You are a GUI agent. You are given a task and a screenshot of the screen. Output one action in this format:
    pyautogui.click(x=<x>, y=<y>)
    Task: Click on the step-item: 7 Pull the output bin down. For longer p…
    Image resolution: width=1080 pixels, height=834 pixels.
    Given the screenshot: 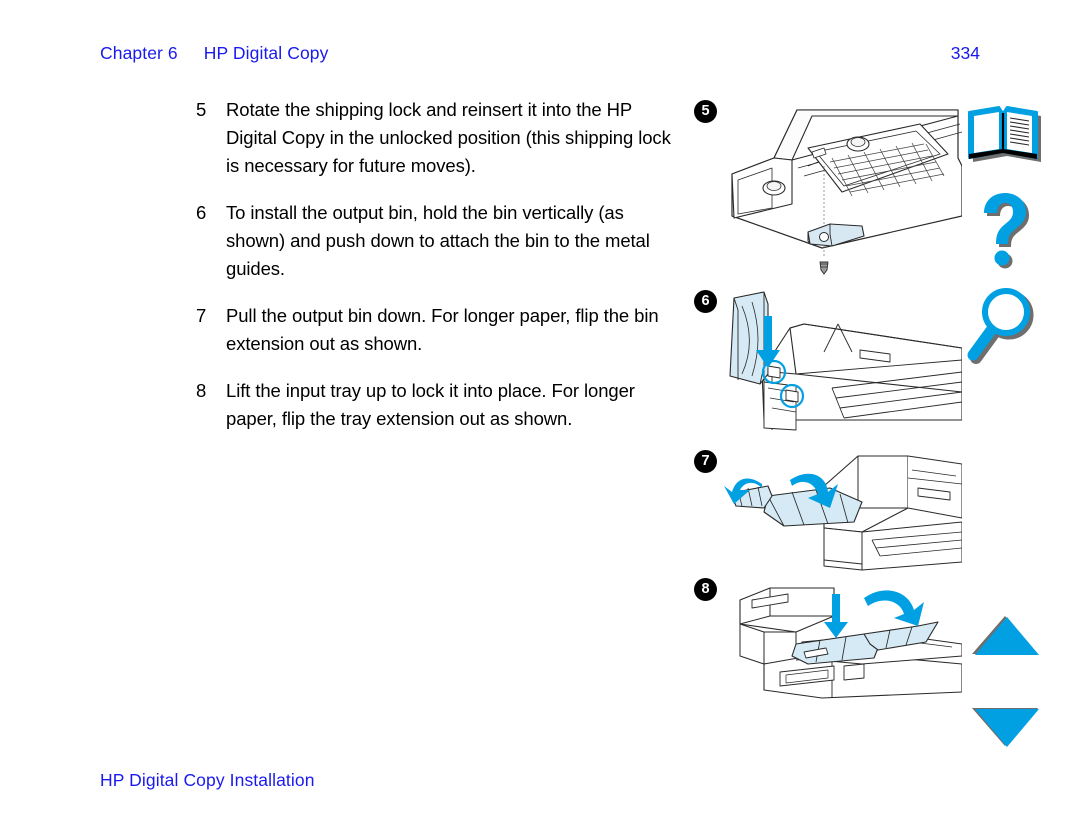 What is the action you would take?
    pyautogui.click(x=441, y=330)
    